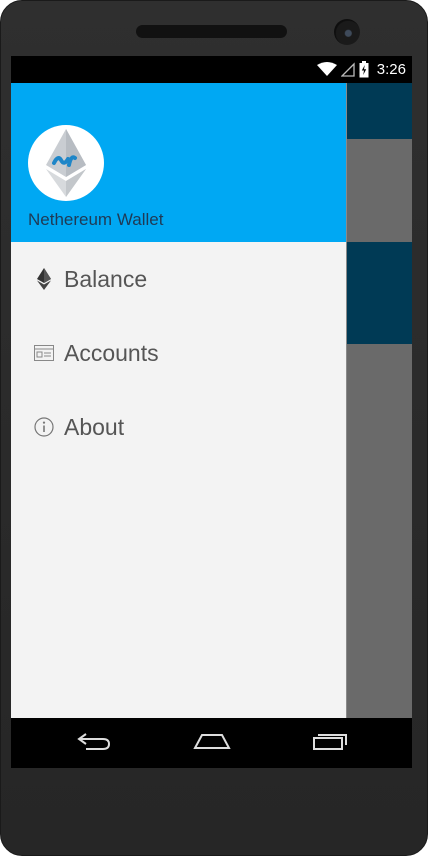  I want to click on system-nav-bar, so click(211, 743).